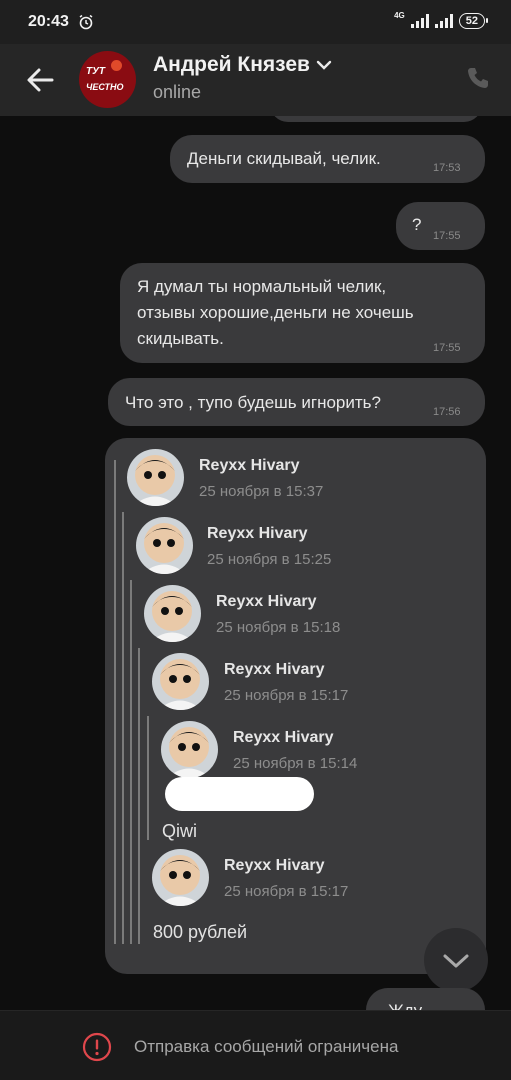  What do you see at coordinates (399, 15) in the screenshot?
I see `network-type: 4G` at bounding box center [399, 15].